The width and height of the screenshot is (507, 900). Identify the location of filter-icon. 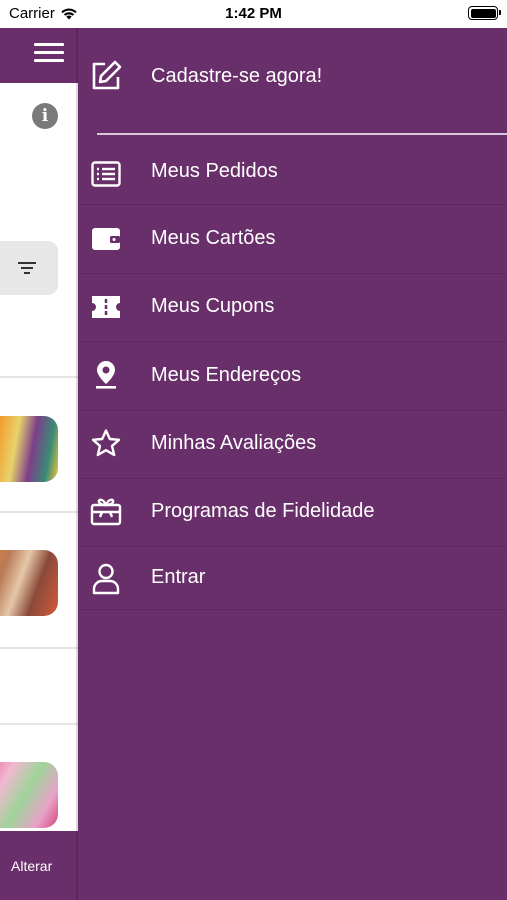
(27, 269).